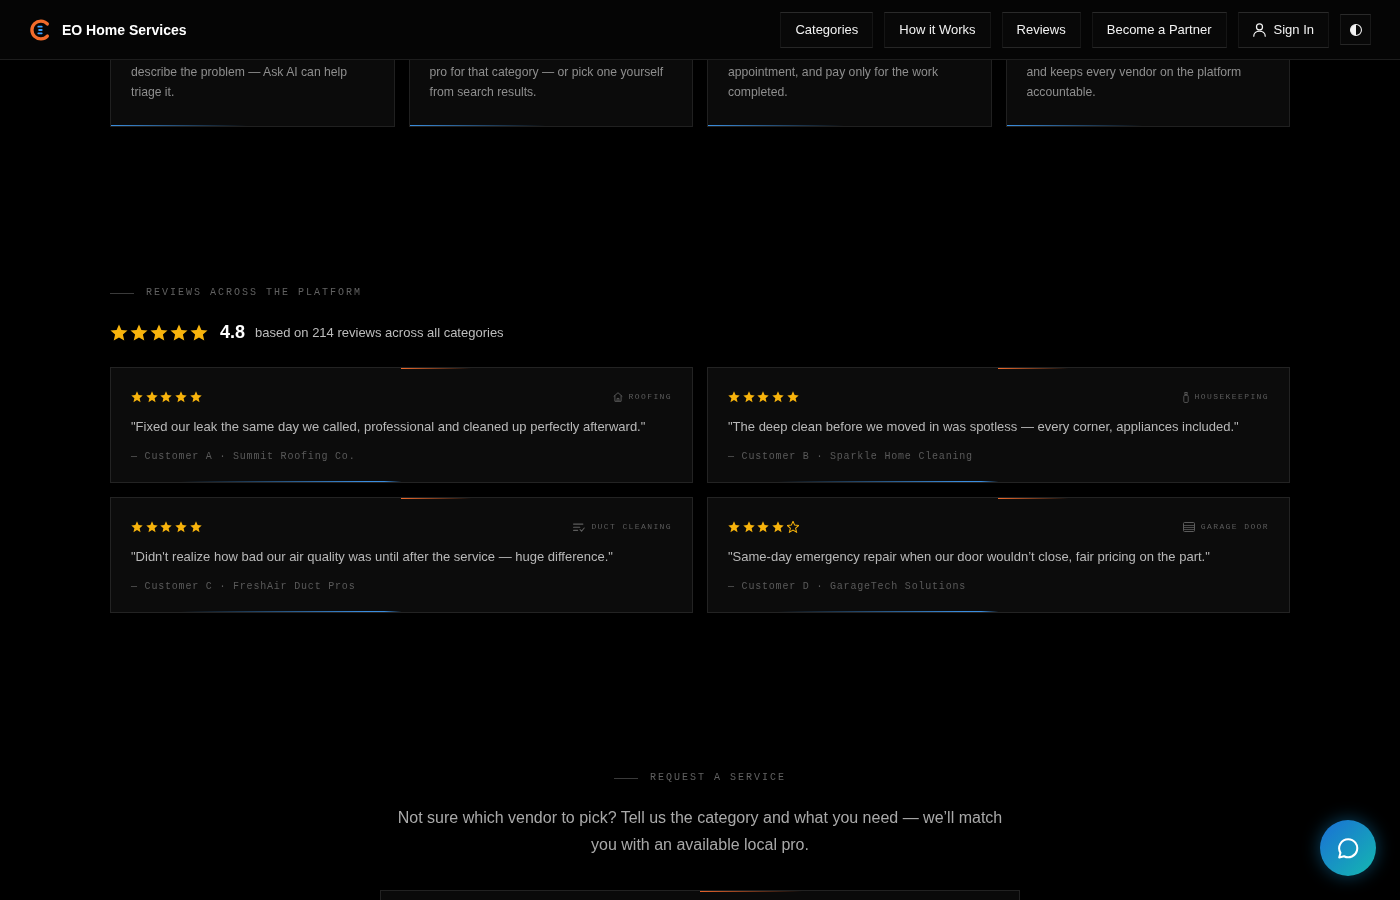  Describe the element at coordinates (700, 831) in the screenshot. I see `intro-text: Not sure which vendor to pick? Tell us the category and what you need — we’ll match you with an available local pro.` at that location.